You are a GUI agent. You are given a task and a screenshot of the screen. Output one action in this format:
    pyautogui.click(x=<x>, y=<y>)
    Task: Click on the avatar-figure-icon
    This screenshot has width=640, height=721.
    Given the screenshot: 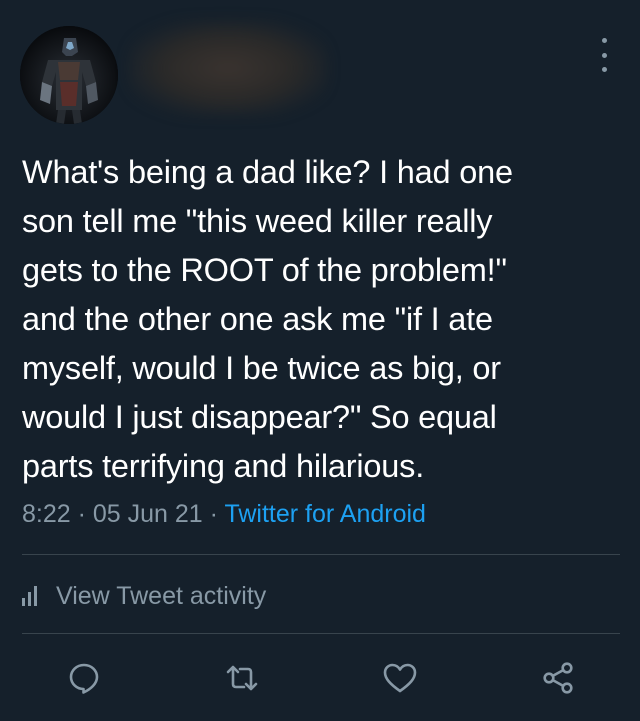 What is the action you would take?
    pyautogui.click(x=69, y=75)
    